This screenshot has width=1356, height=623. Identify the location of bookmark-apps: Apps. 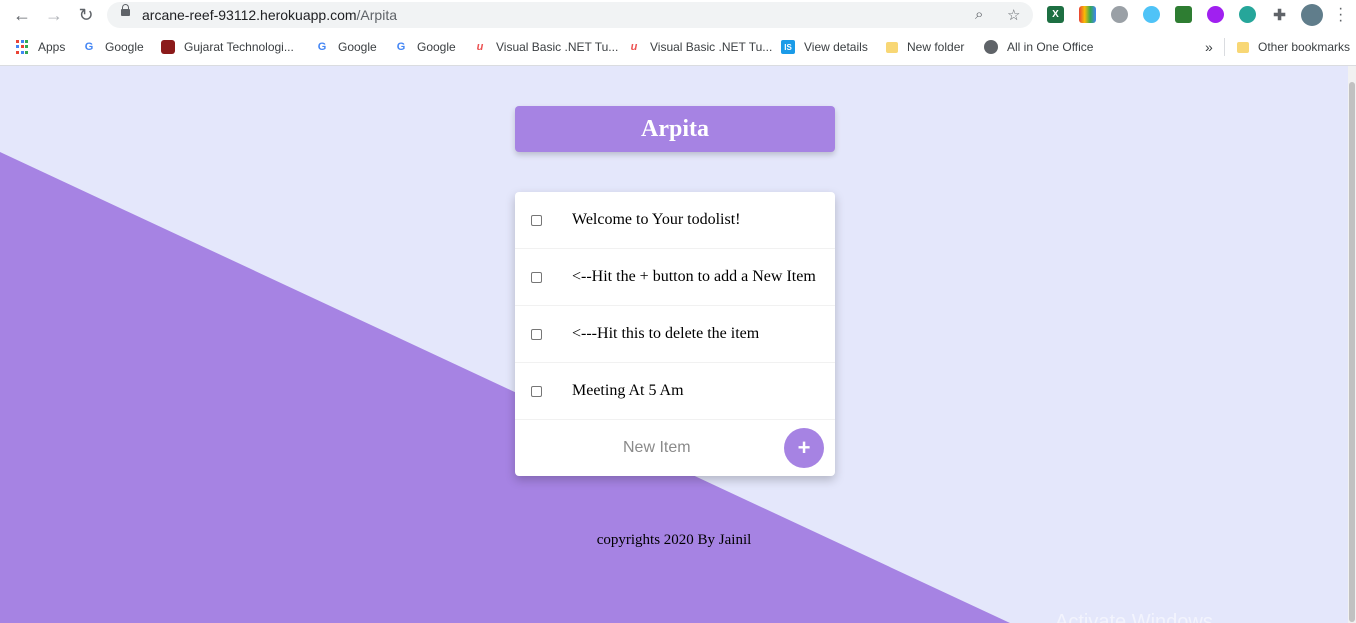
(40, 47).